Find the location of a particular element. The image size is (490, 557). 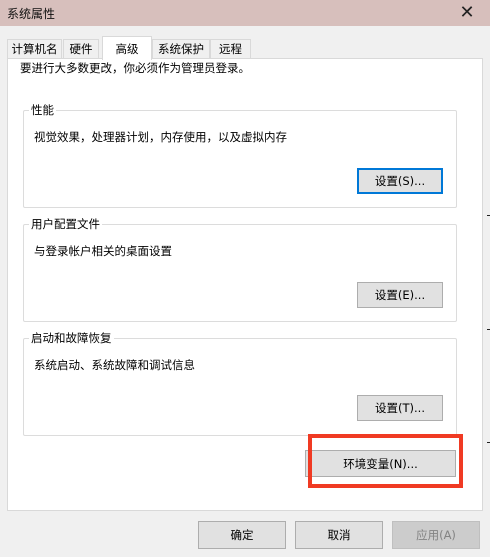

group-description: 视觉效果，处理器计划，内存使用，以及虚拟内存 is located at coordinates (160, 137).